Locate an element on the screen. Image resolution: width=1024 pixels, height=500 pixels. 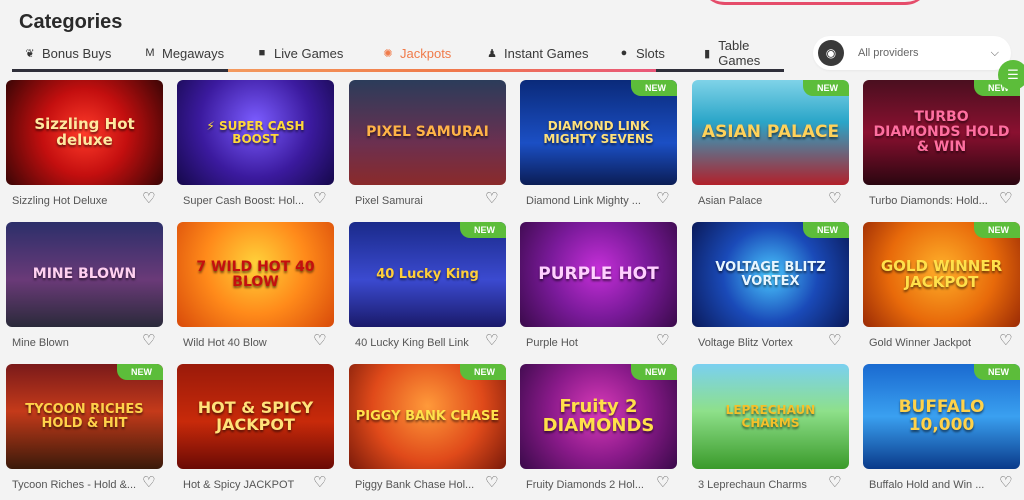
game-card: LEPRECHAUN CHARMS 3 Leprechaun Charms ♡ is located at coordinates (770, 432).